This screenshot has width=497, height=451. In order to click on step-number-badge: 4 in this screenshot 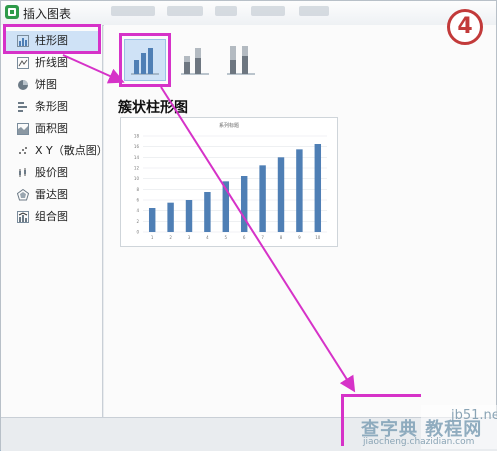, I will do `click(465, 27)`.